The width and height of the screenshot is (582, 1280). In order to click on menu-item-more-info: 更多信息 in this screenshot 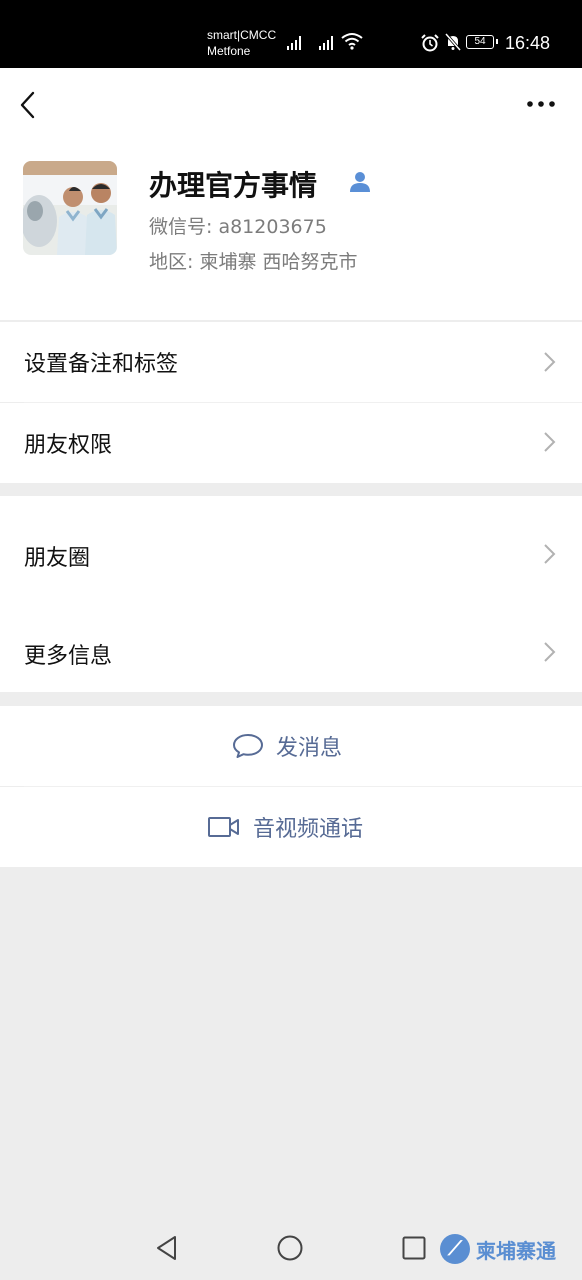, I will do `click(291, 649)`.